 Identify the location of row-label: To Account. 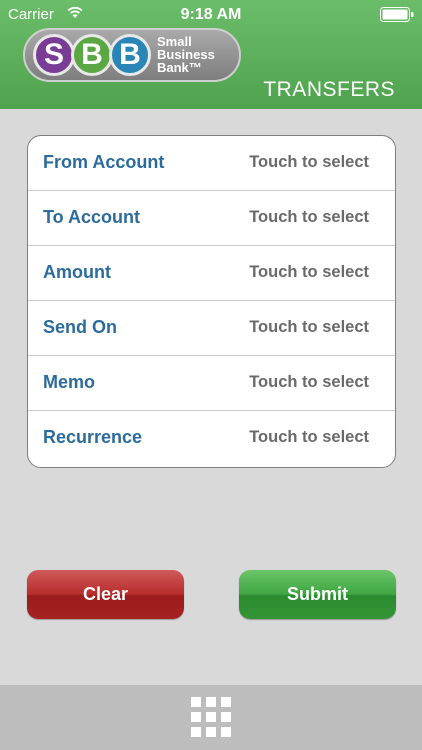
(91, 217).